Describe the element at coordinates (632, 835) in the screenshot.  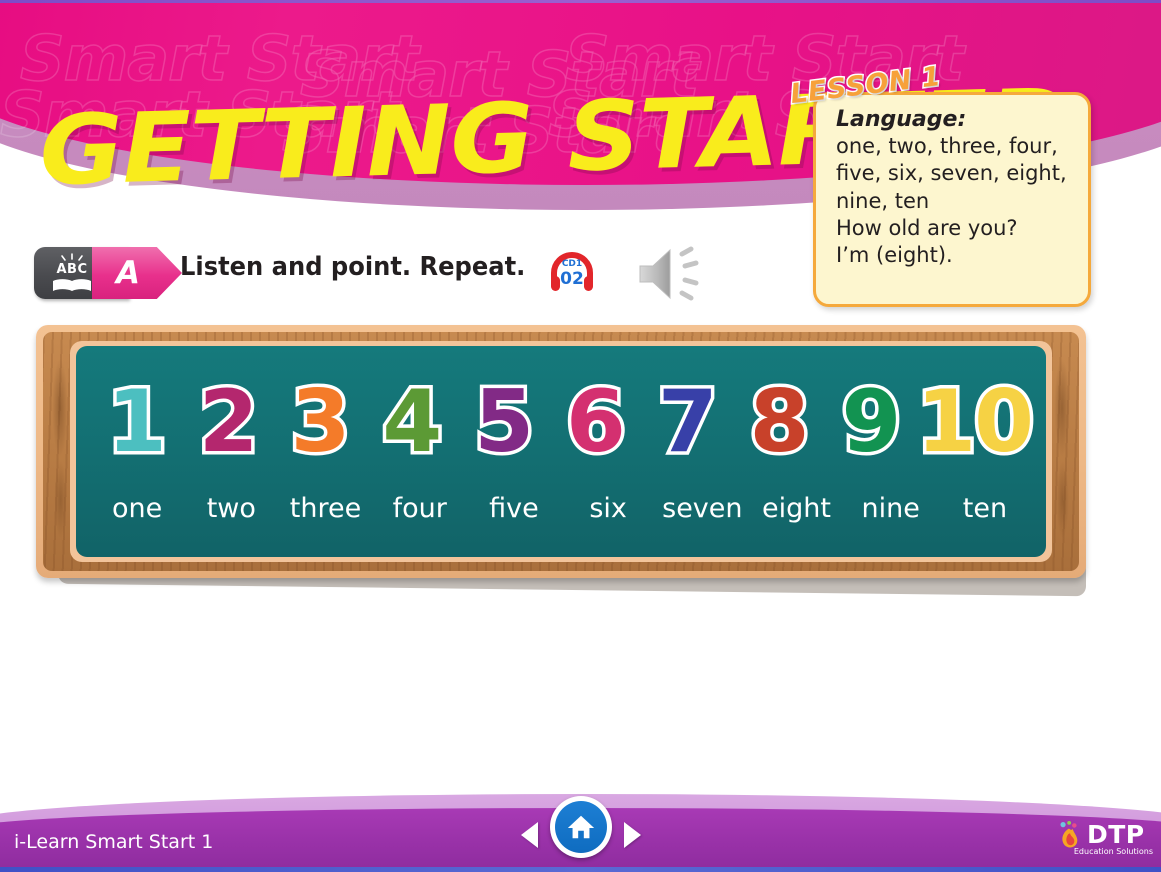
I see `next-page-arrow-icon` at that location.